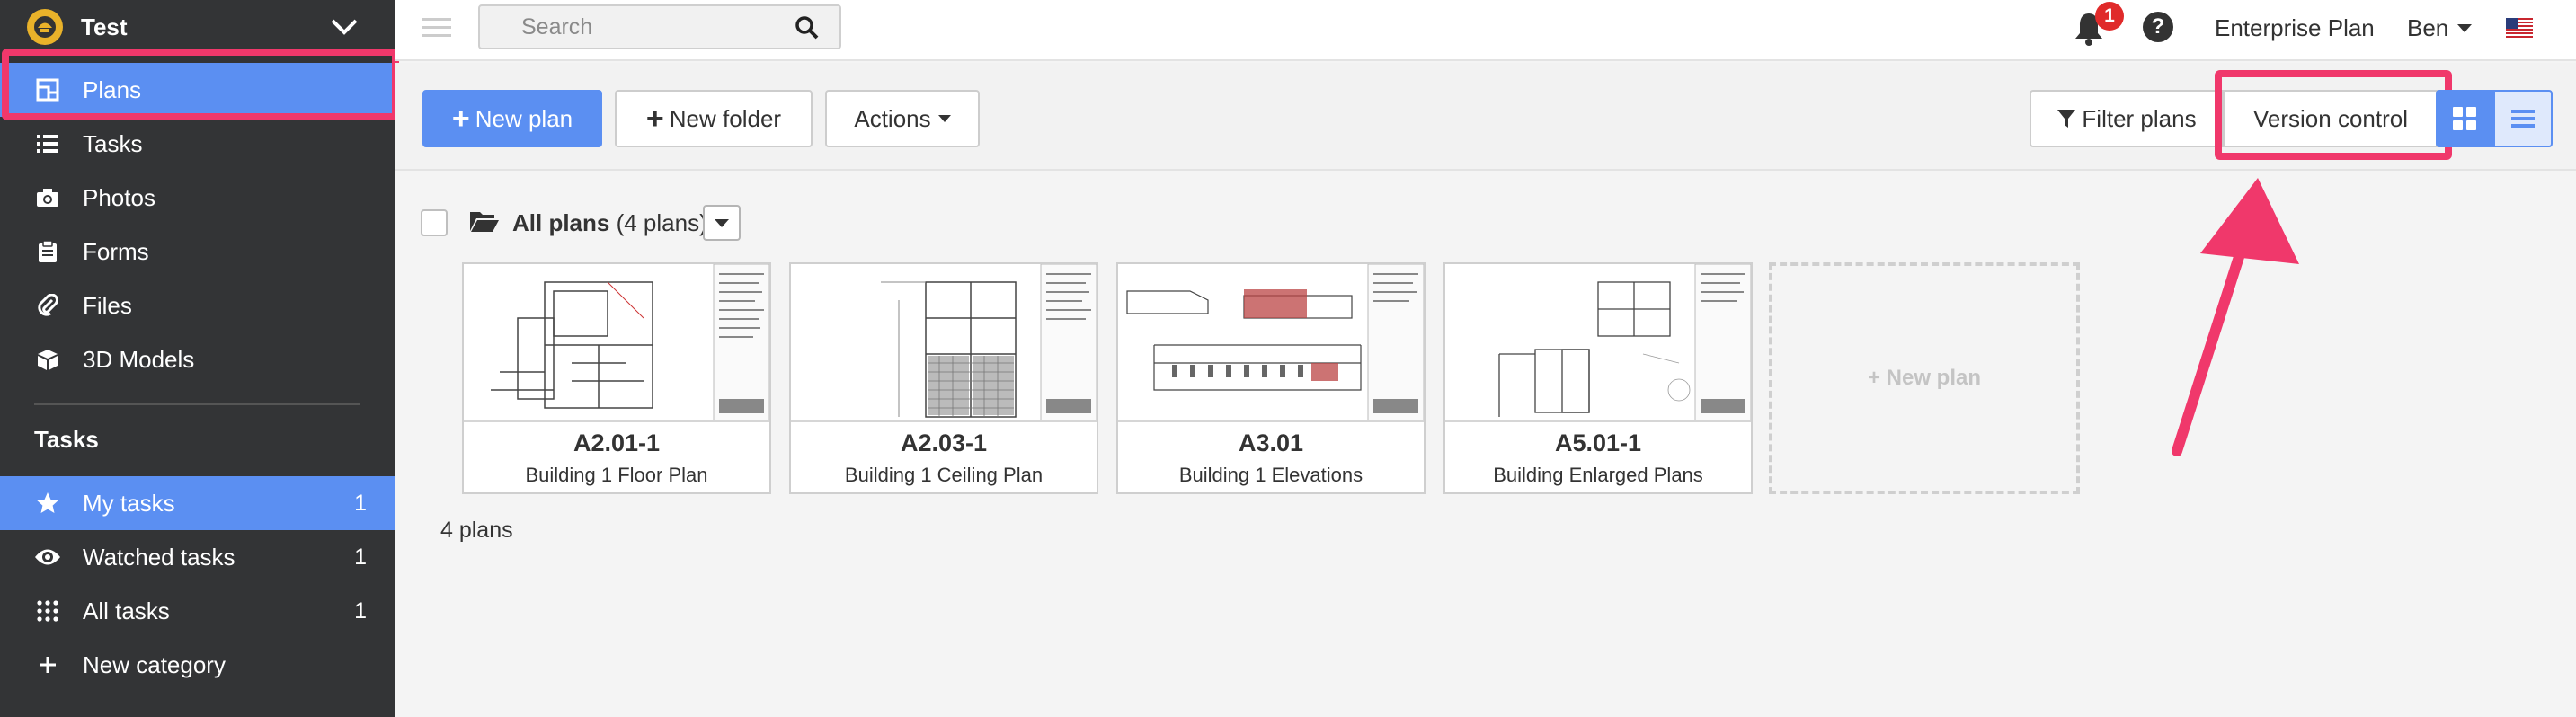  Describe the element at coordinates (1924, 378) in the screenshot. I see `new-plan-card: + New plan` at that location.